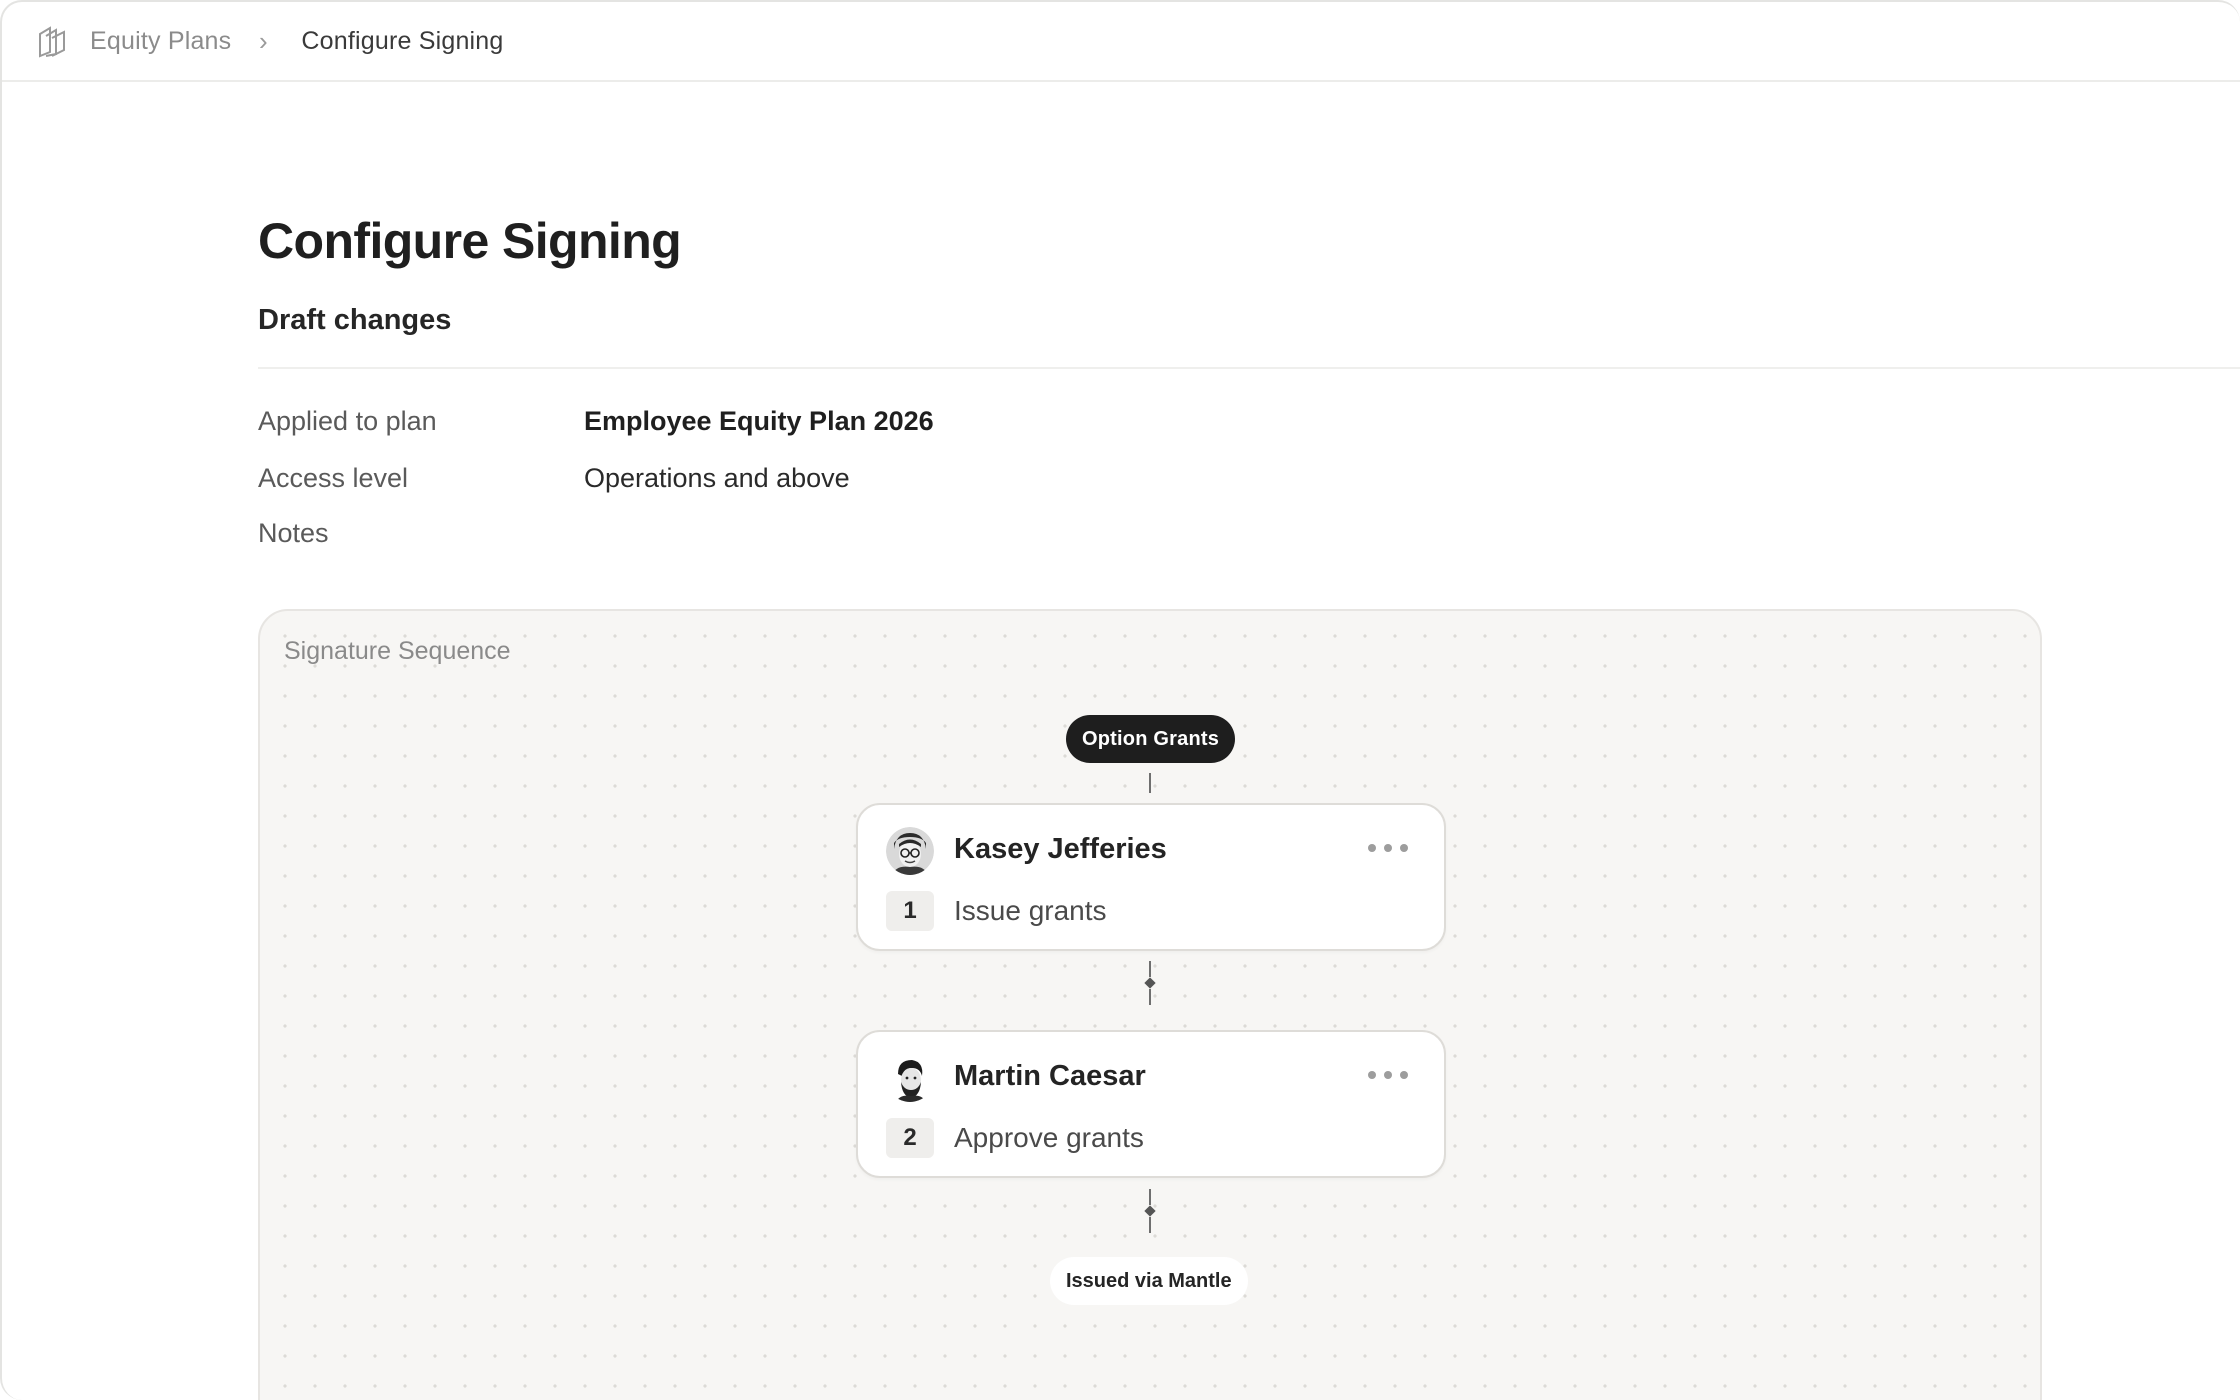 The width and height of the screenshot is (2240, 1400). I want to click on step-number: 1, so click(910, 911).